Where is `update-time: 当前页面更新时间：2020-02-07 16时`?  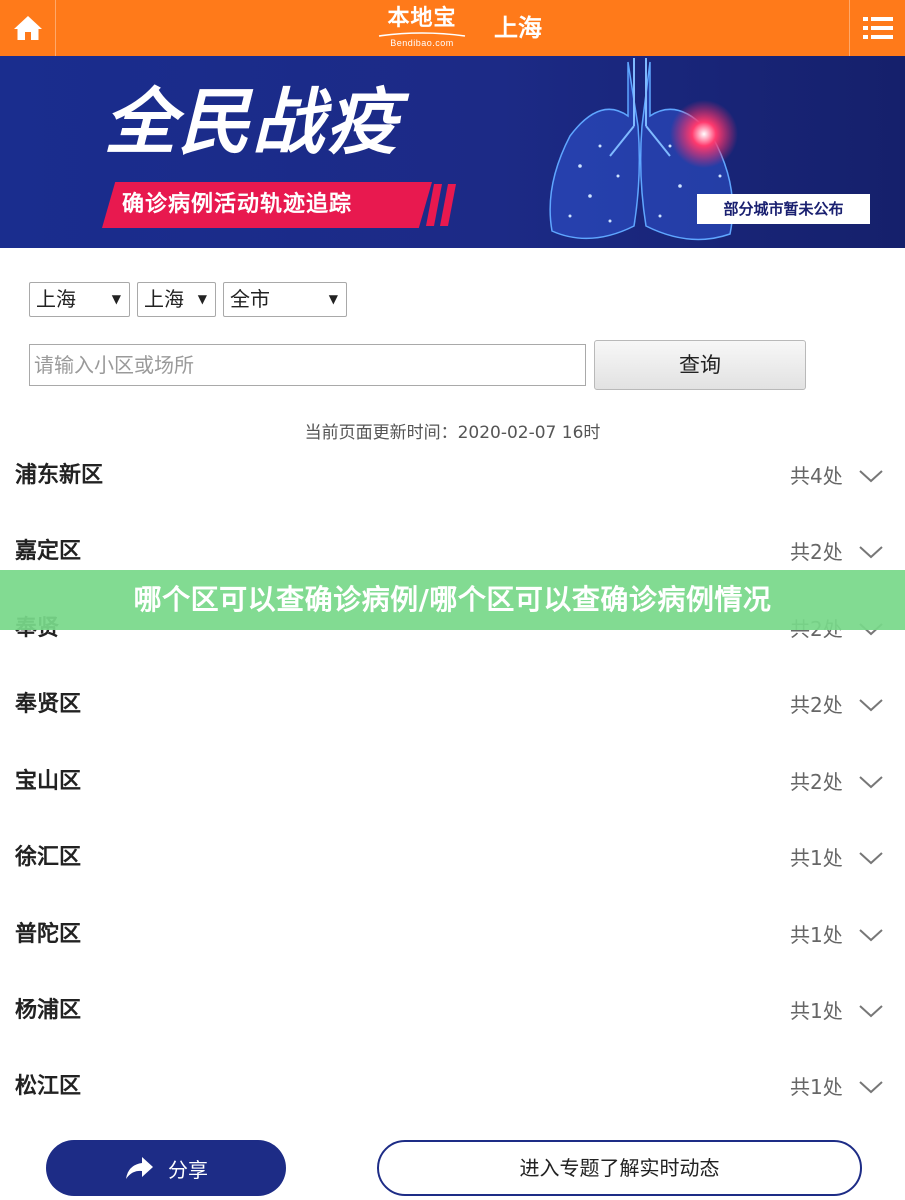 update-time: 当前页面更新时间：2020-02-07 16时 is located at coordinates (452, 433).